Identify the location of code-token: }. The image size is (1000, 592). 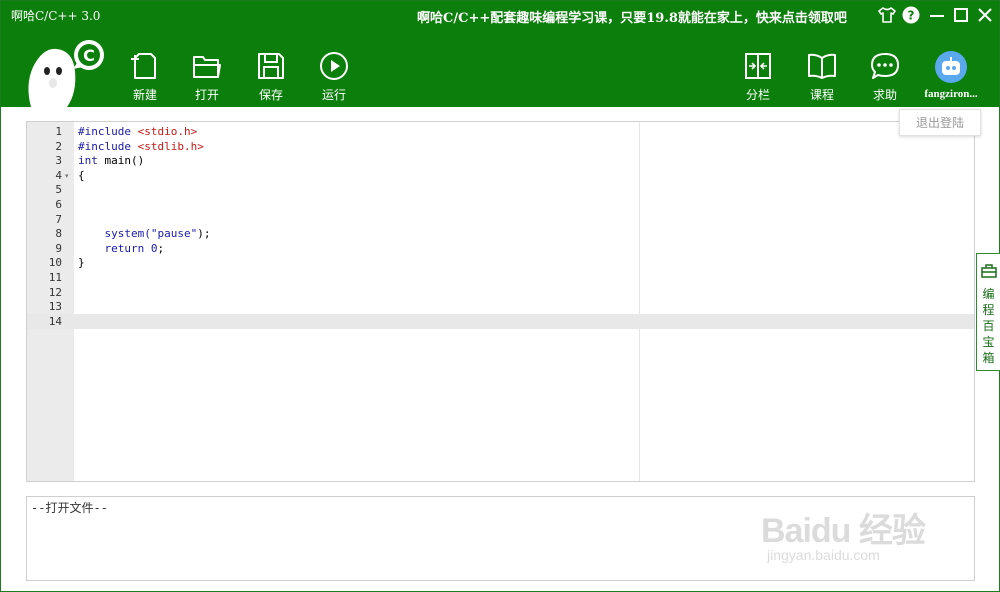
(81, 263).